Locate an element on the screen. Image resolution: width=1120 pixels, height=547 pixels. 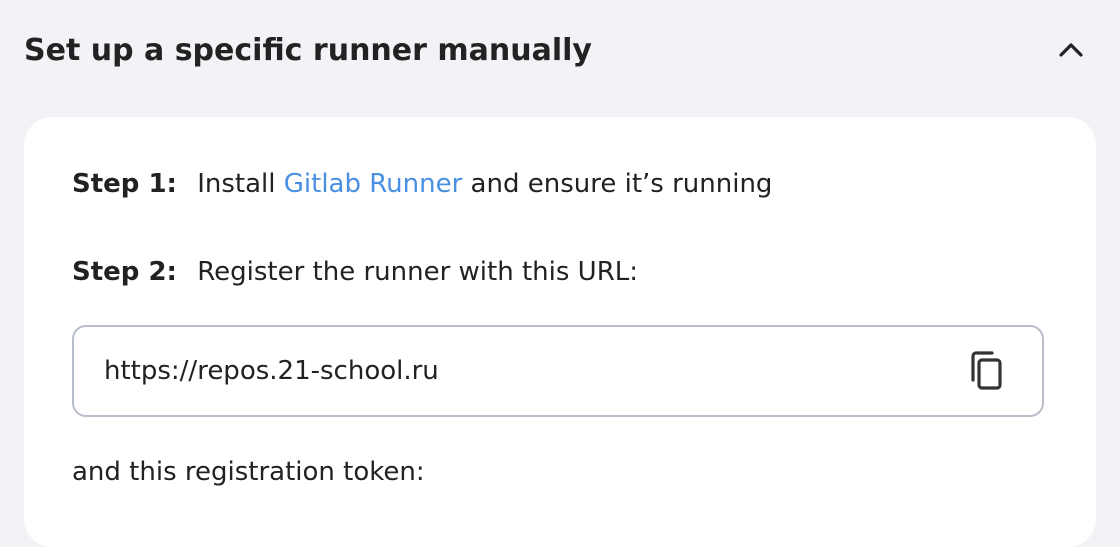
runner-url-field: https://repos.21-school.ru is located at coordinates (558, 371).